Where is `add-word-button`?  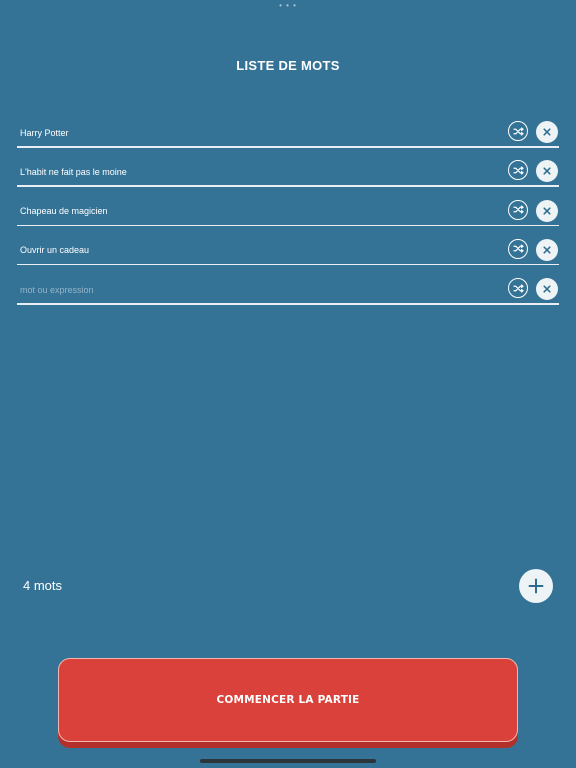 add-word-button is located at coordinates (536, 586).